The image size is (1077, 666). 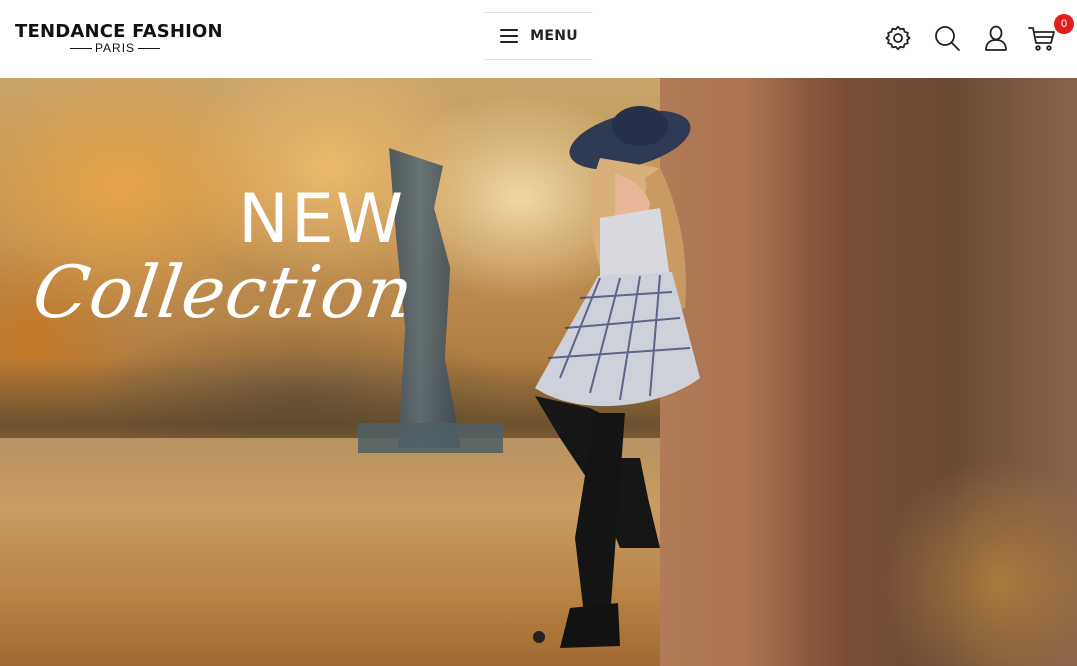 I want to click on logo-subtitle-text: PARIS, so click(x=115, y=48).